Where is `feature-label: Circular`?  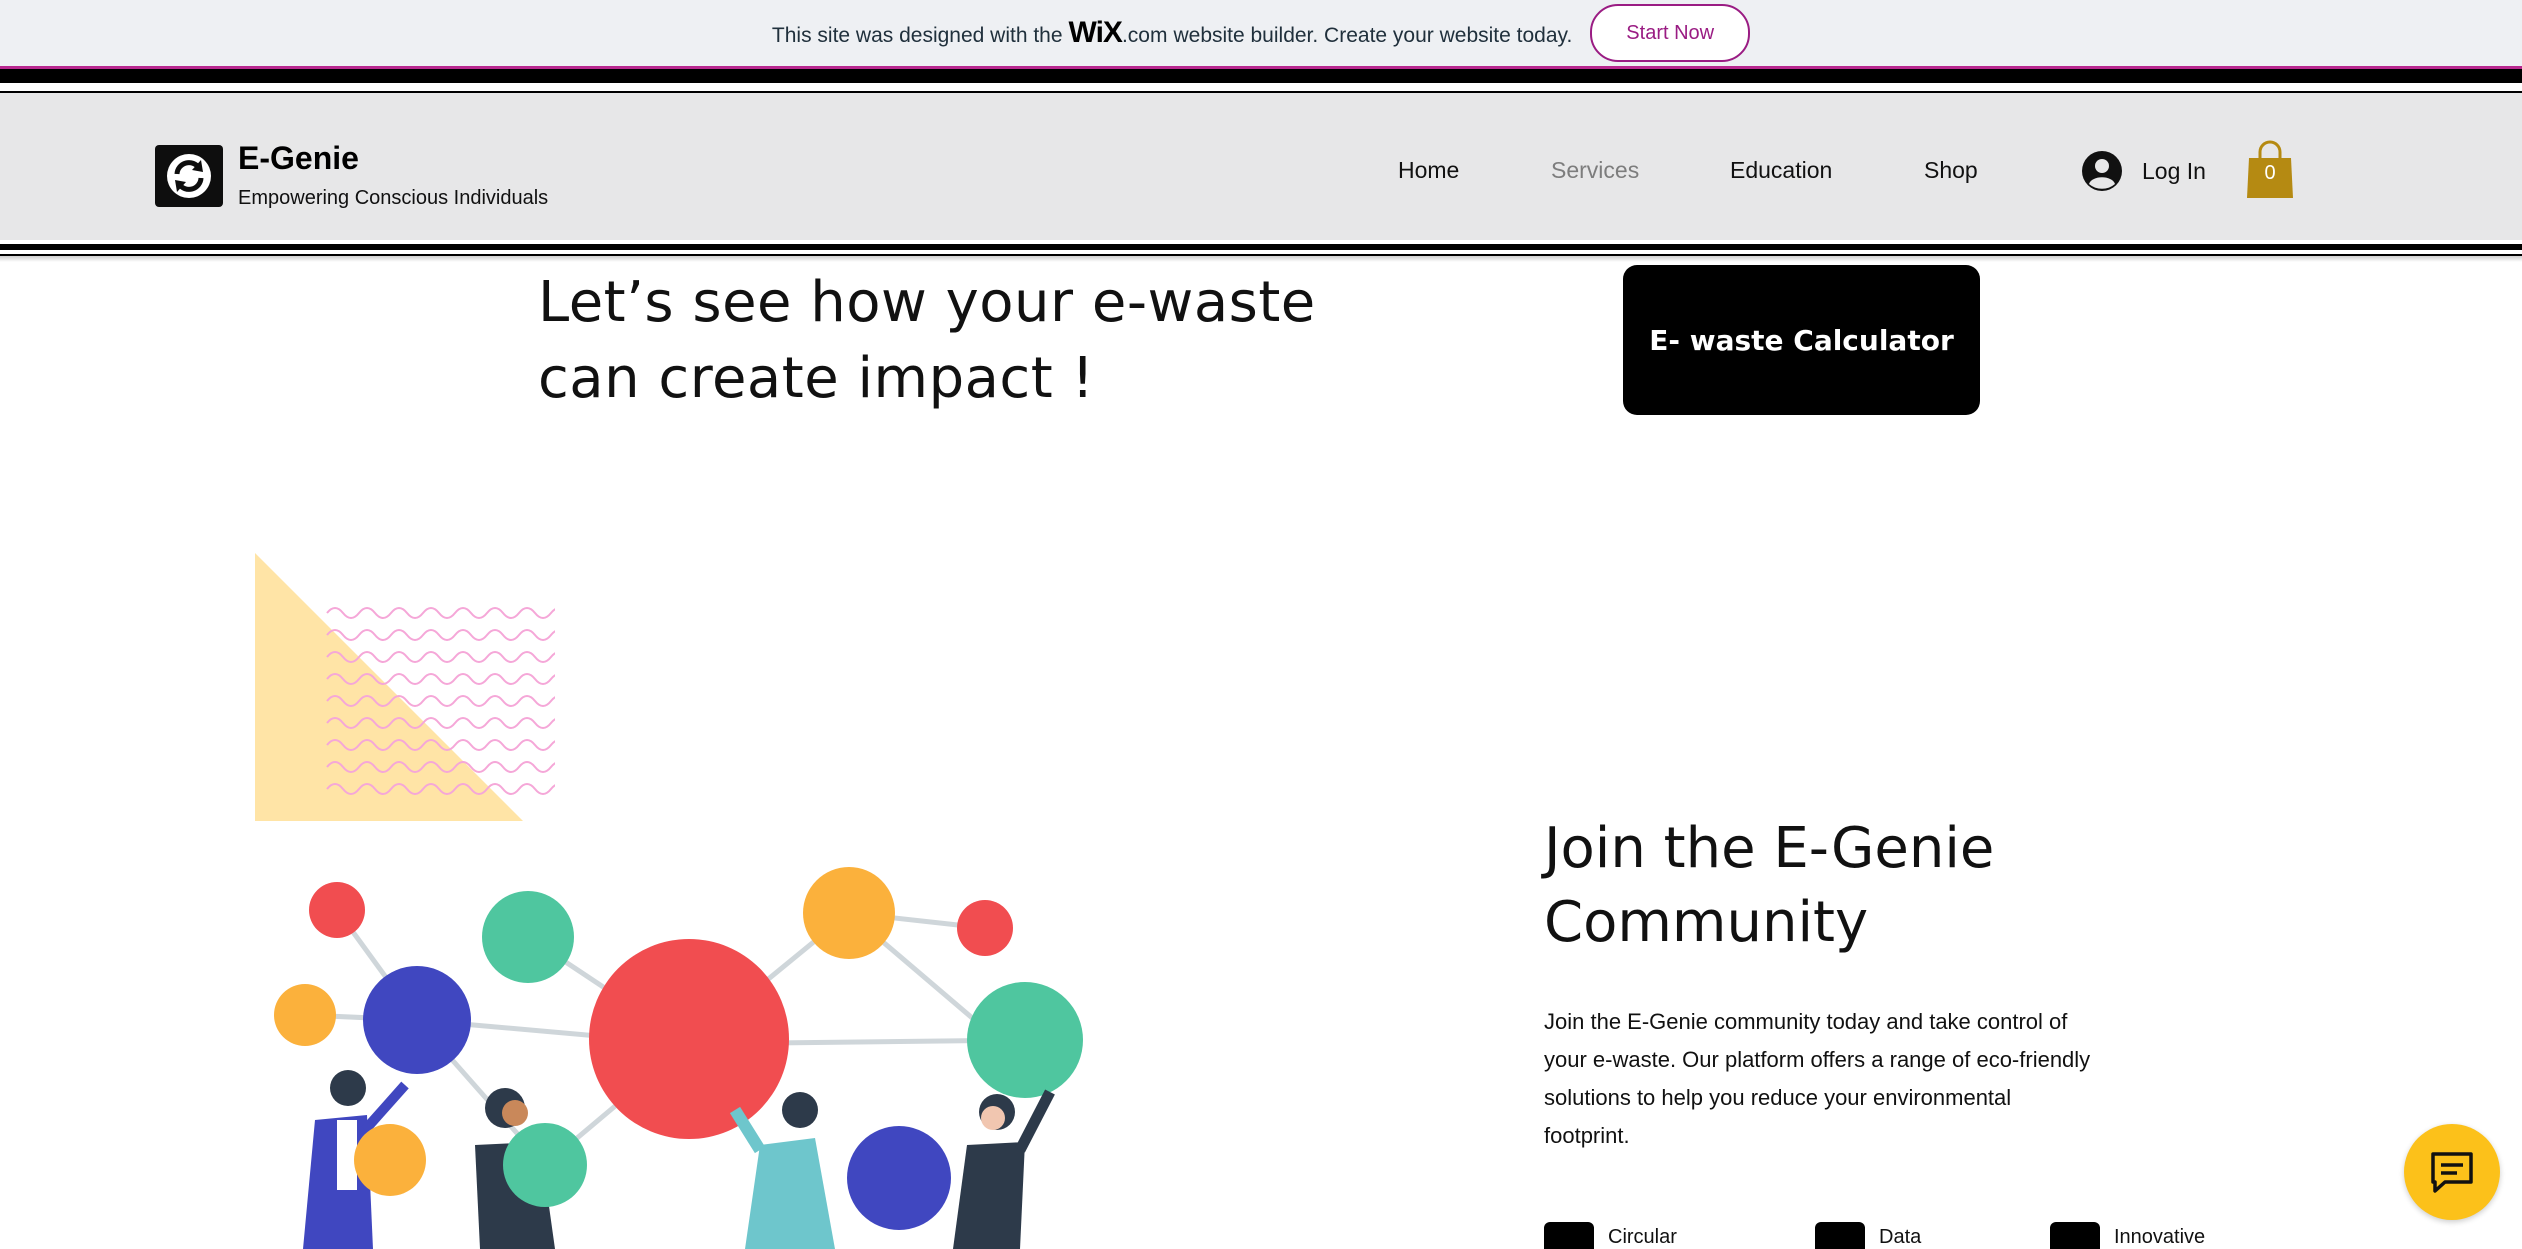 feature-label: Circular is located at coordinates (1642, 1237).